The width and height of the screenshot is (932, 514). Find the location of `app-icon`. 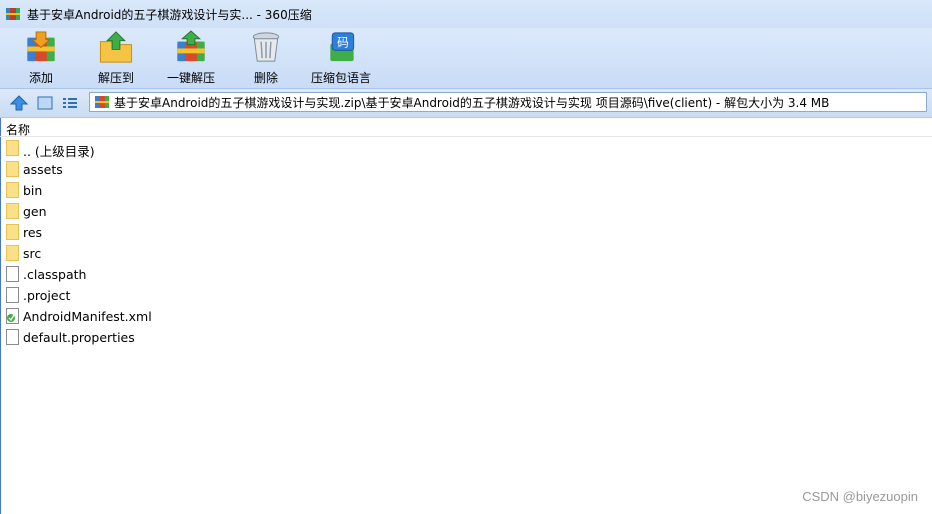

app-icon is located at coordinates (13, 14).